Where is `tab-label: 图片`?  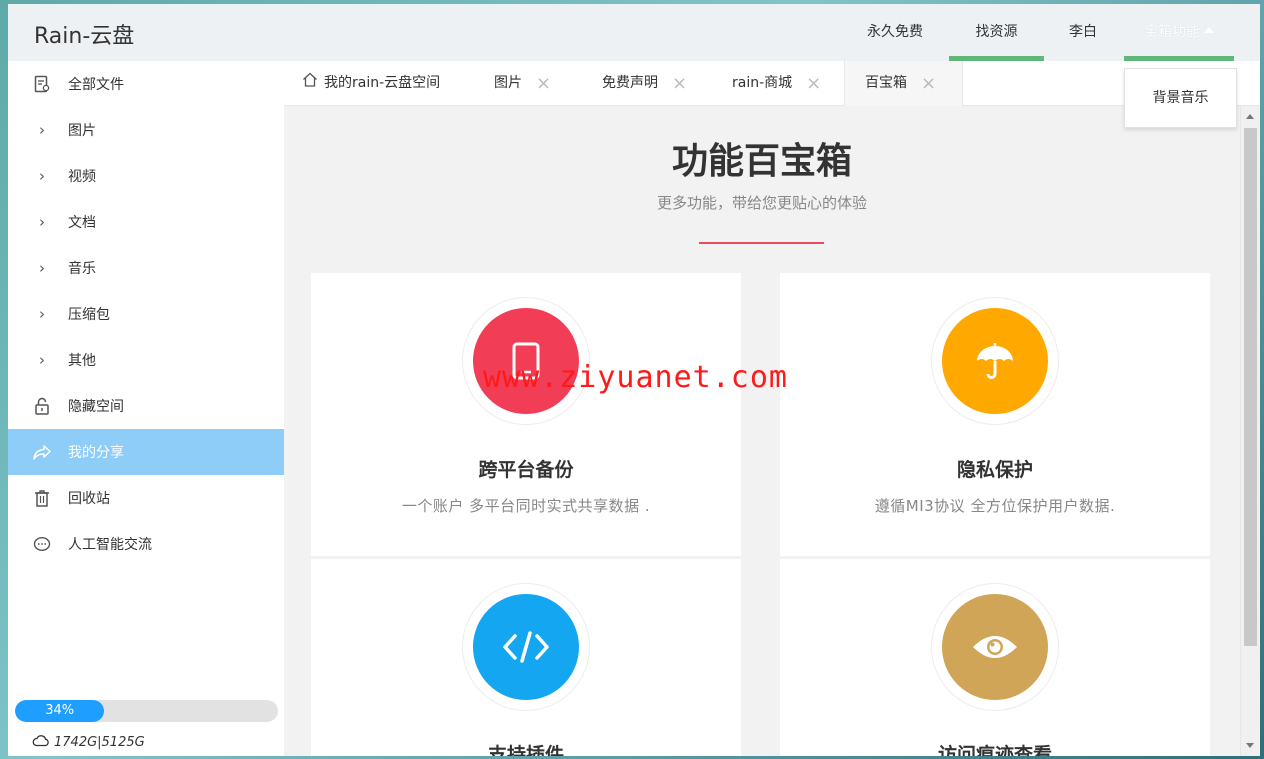
tab-label: 图片 is located at coordinates (508, 83).